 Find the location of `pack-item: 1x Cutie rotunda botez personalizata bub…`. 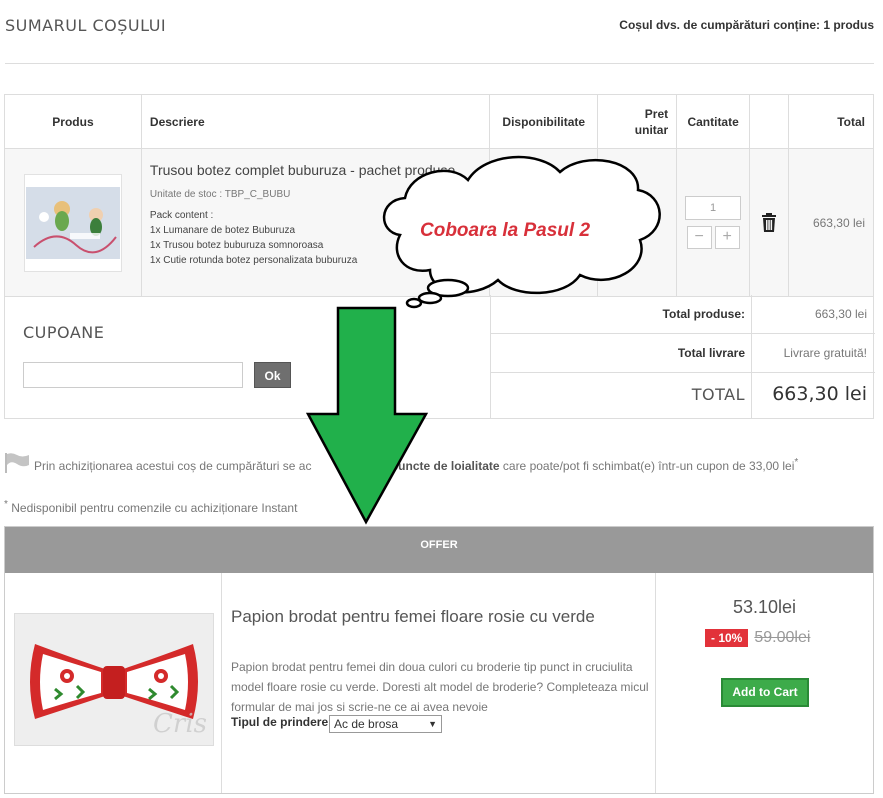

pack-item: 1x Cutie rotunda botez personalizata bub… is located at coordinates (253, 260).